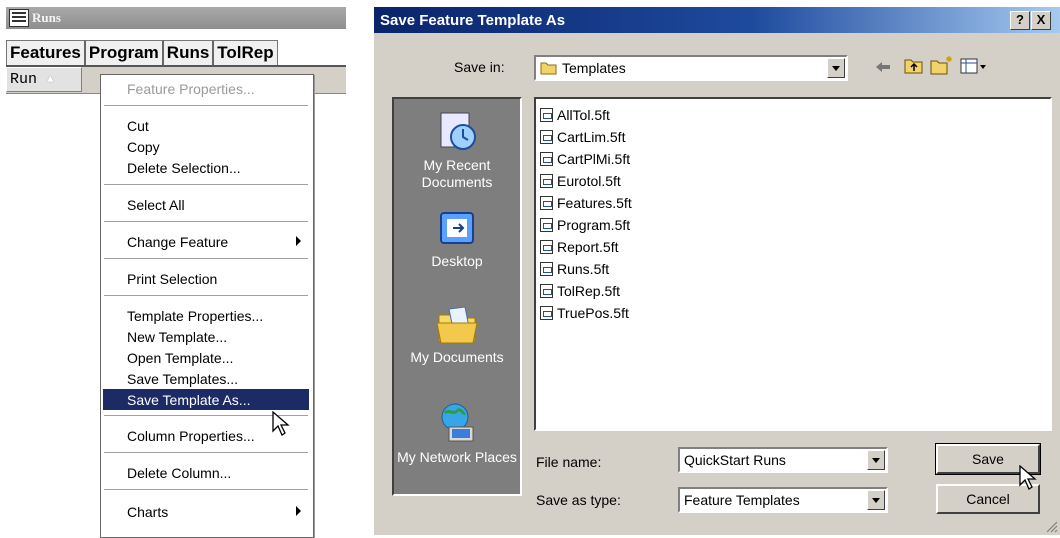 This screenshot has height=538, width=1060. Describe the element at coordinates (124, 52) in the screenshot. I see `tab-program: Program` at that location.